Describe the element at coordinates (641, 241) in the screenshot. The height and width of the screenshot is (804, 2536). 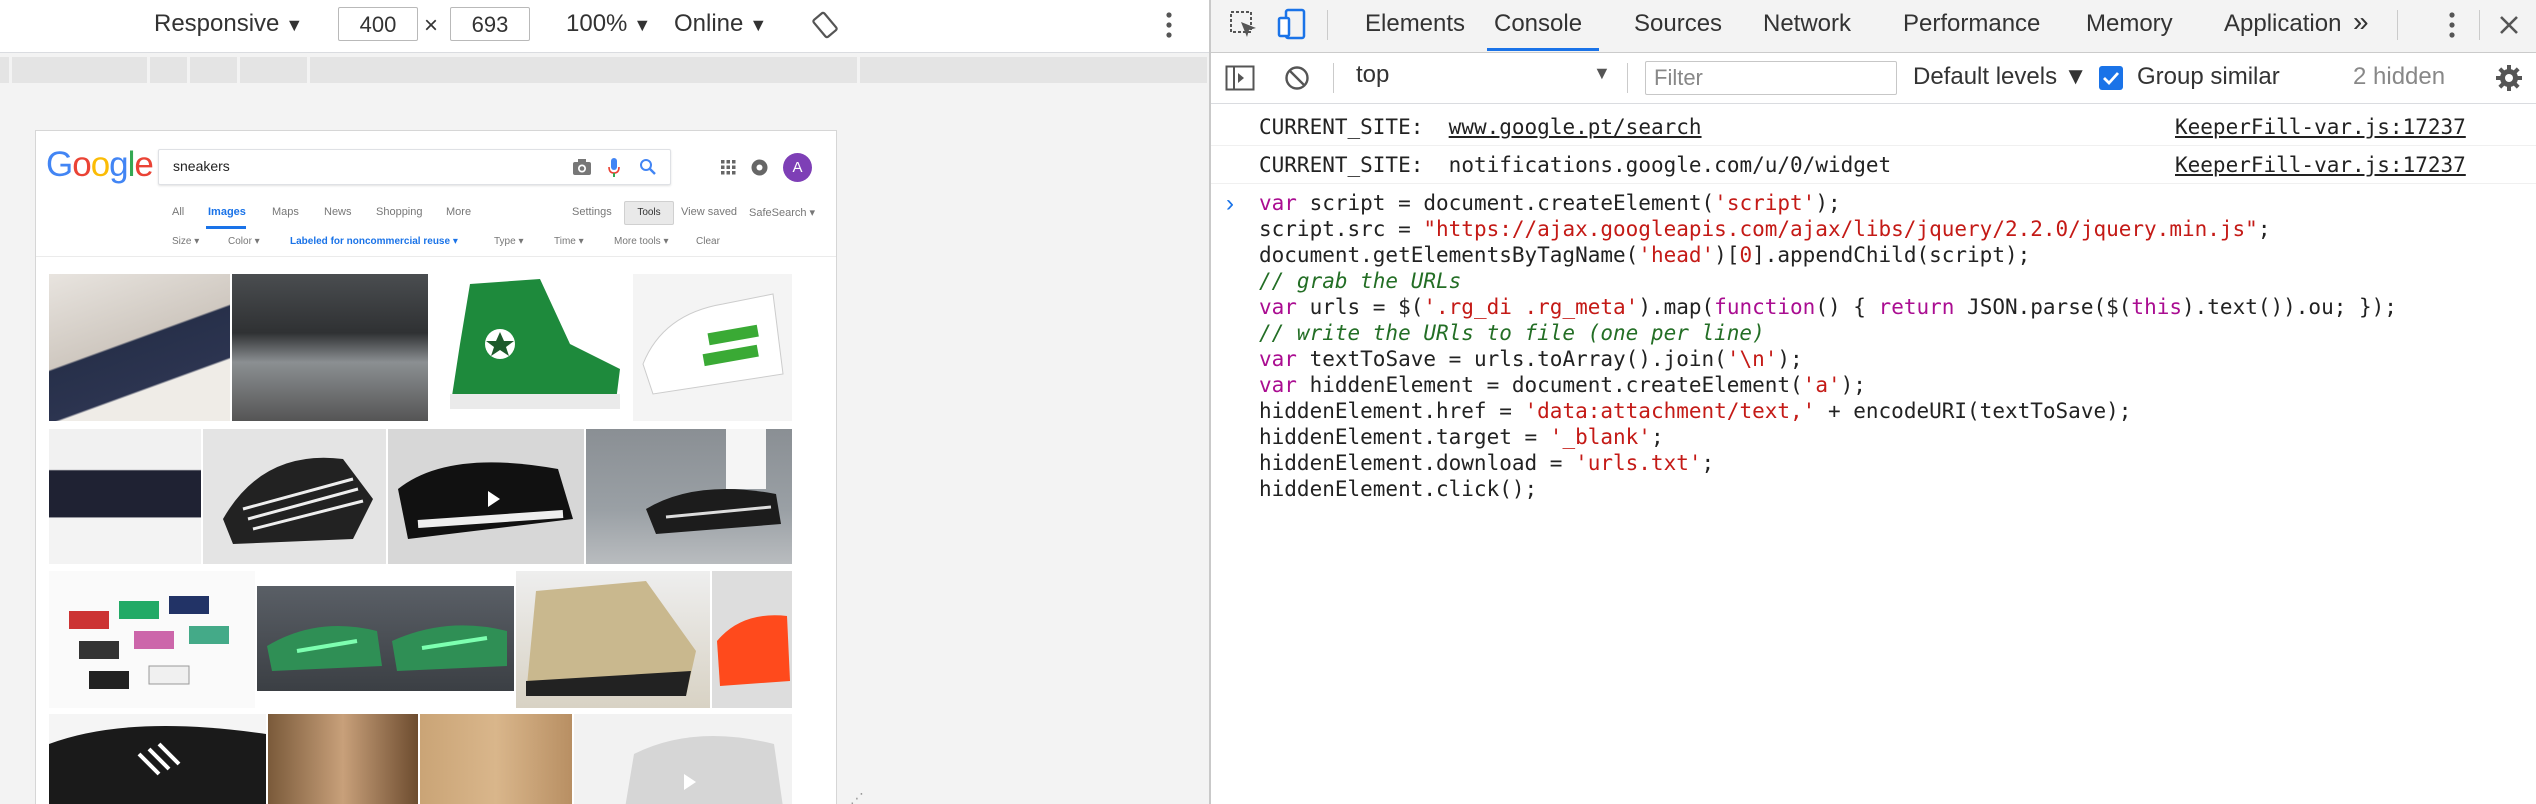
I see `tool-more-tools: More tools ▾` at that location.